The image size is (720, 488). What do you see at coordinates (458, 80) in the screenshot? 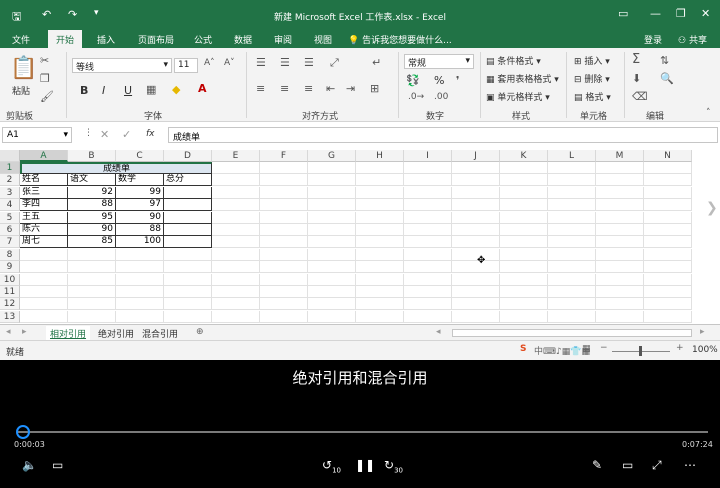
I see `comma-style-icon: ❜` at bounding box center [458, 80].